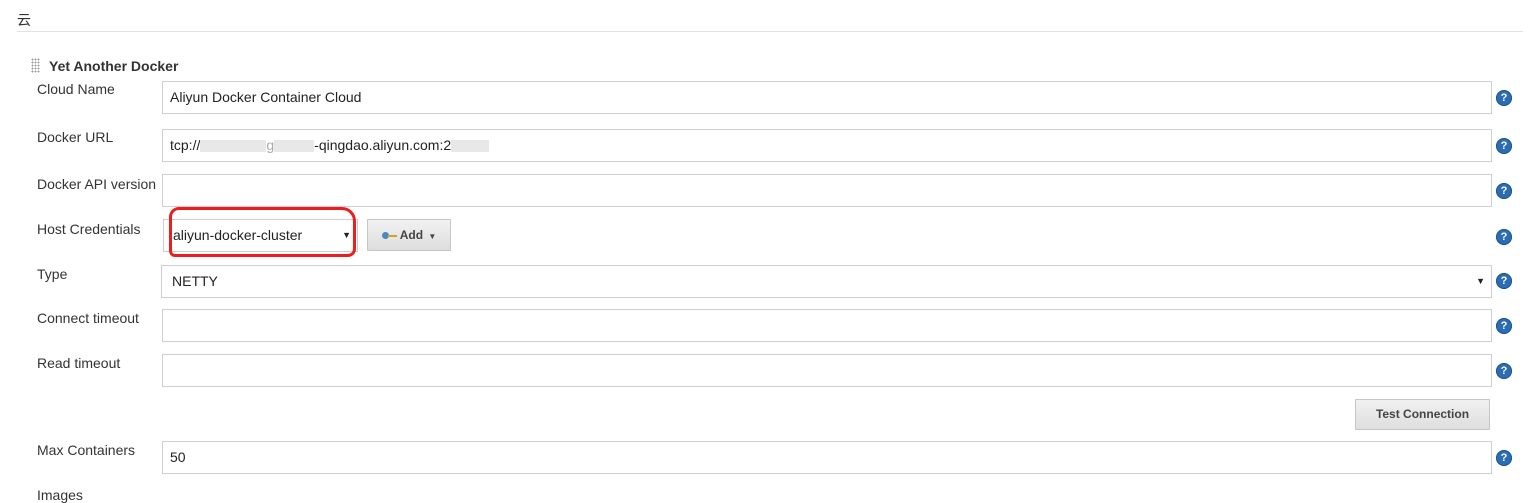 The width and height of the screenshot is (1531, 503). Describe the element at coordinates (75, 137) in the screenshot. I see `docker-url-label: Docker URL` at that location.